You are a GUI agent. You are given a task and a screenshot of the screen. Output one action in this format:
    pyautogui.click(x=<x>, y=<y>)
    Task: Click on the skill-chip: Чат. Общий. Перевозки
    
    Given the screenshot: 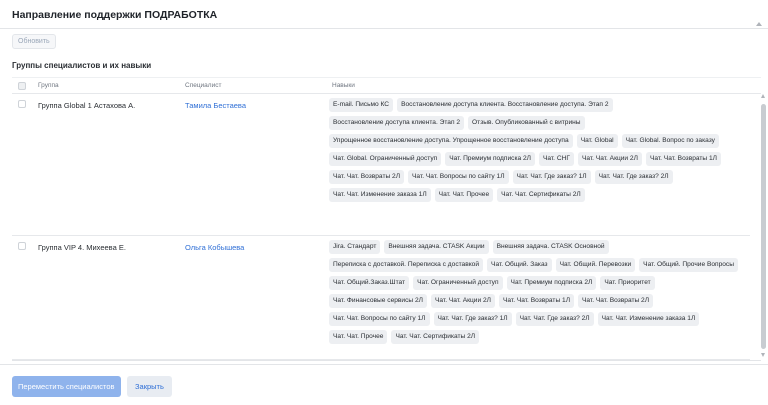 What is the action you would take?
    pyautogui.click(x=595, y=265)
    